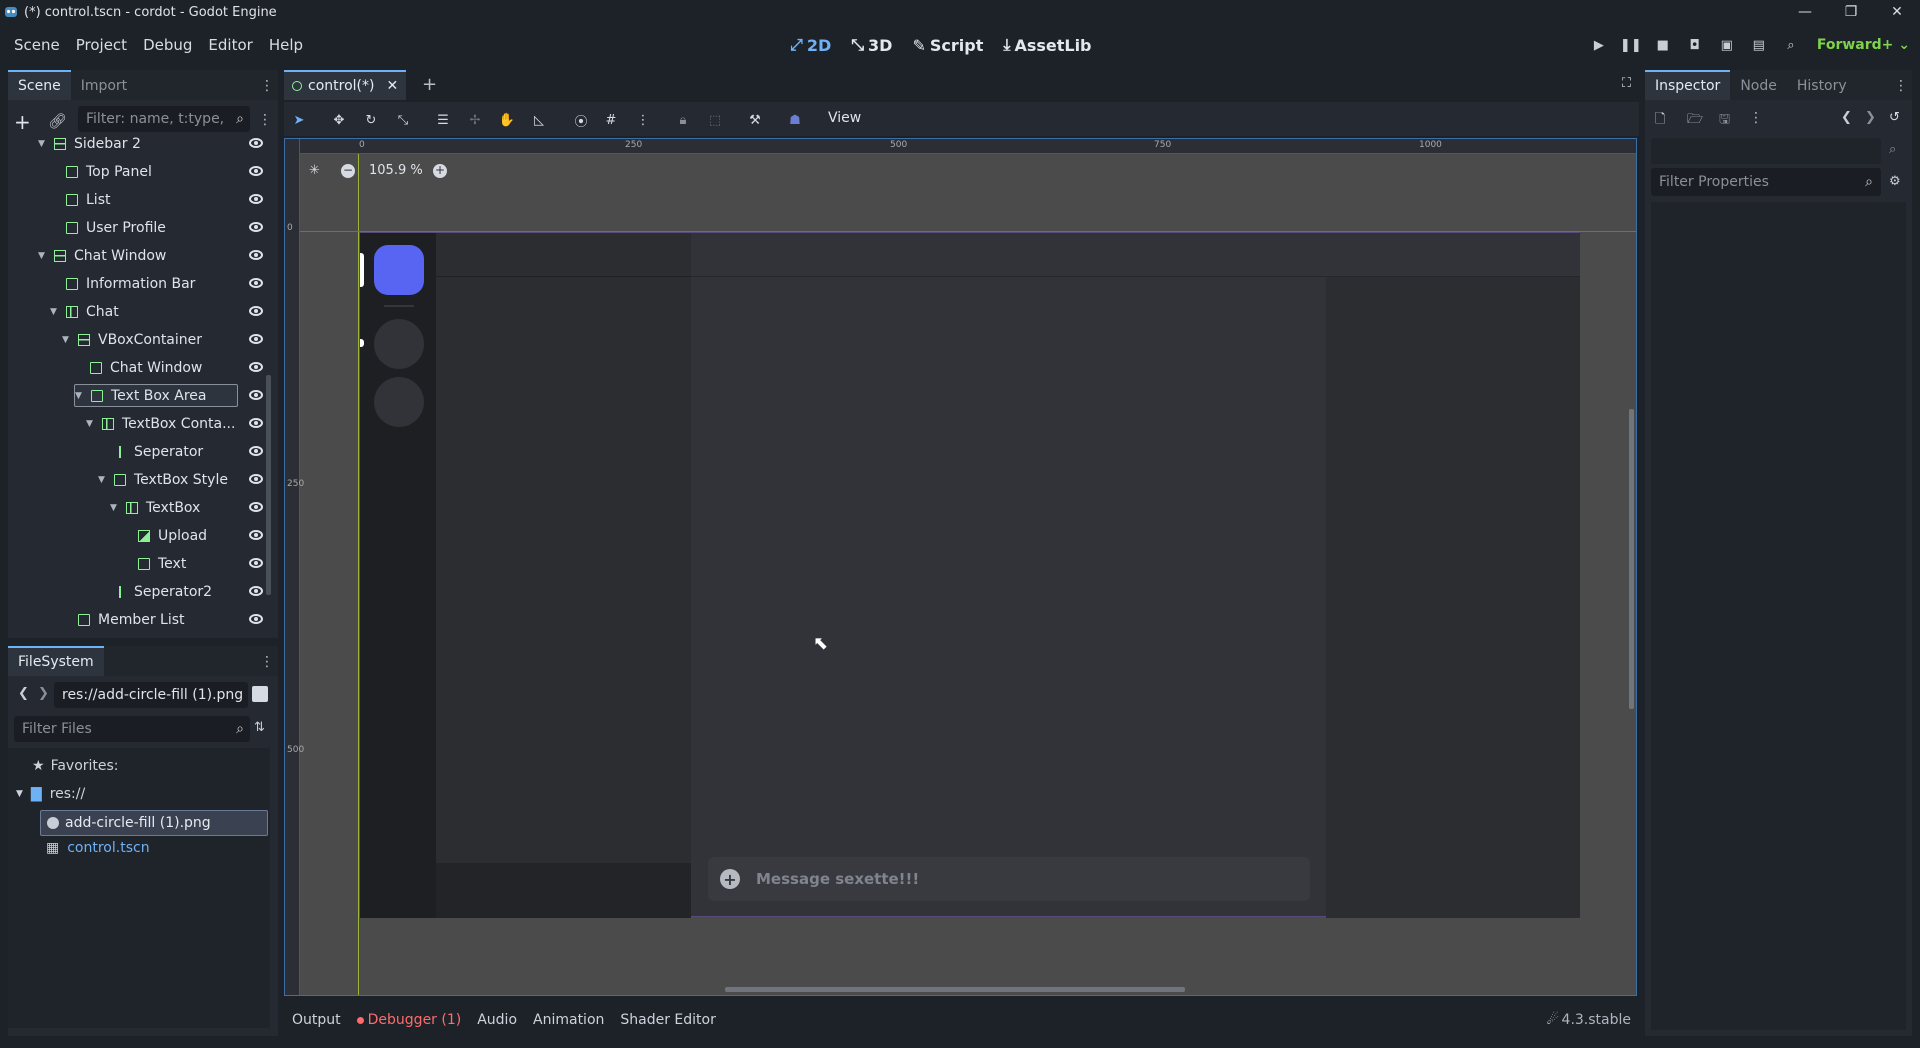  I want to click on tab-history: History, so click(1822, 86).